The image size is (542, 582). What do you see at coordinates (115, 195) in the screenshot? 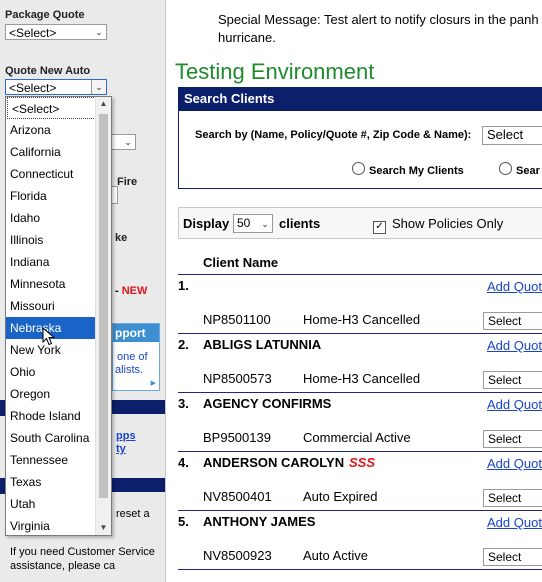
I see `partial-input` at bounding box center [115, 195].